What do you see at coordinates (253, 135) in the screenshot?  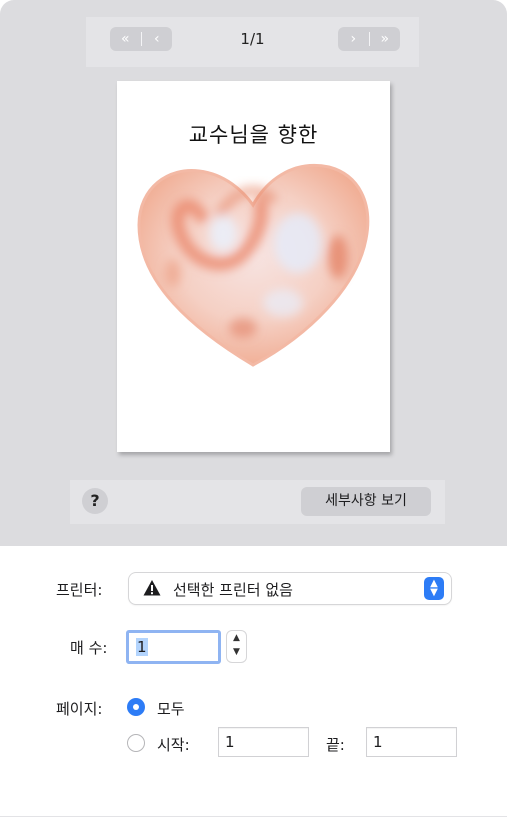 I see `document-title: 교수님을 향한` at bounding box center [253, 135].